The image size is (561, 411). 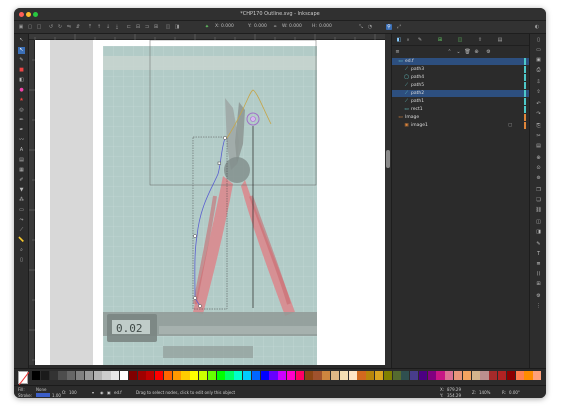 I want to click on more-icon: ⋮, so click(x=538, y=306).